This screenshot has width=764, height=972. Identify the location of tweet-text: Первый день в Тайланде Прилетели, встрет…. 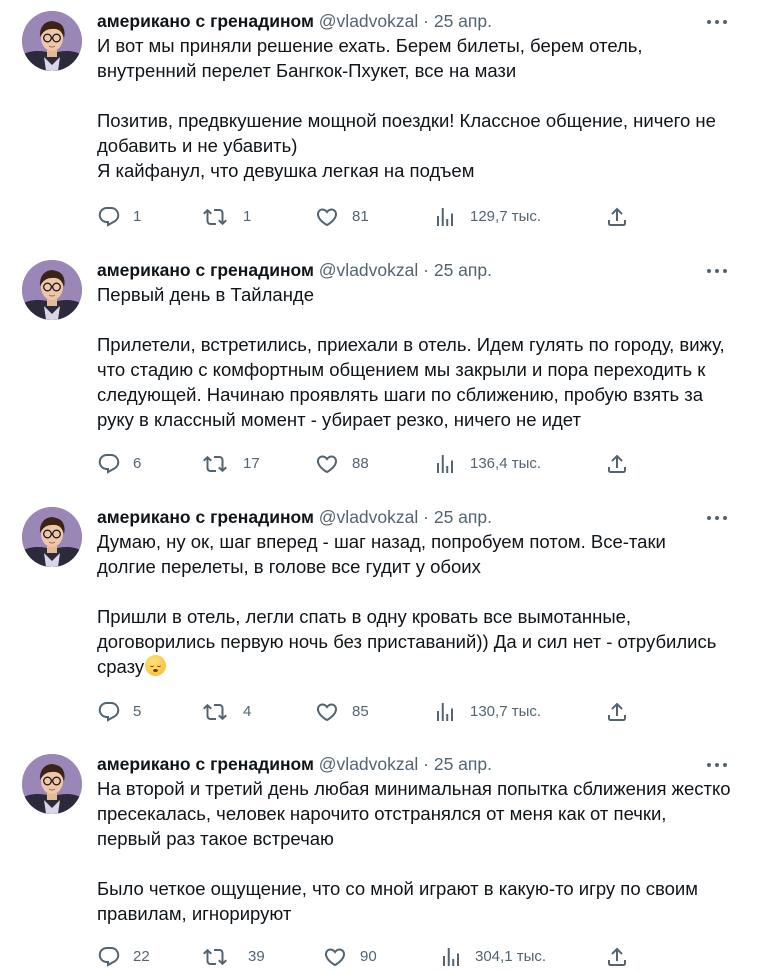
(417, 357).